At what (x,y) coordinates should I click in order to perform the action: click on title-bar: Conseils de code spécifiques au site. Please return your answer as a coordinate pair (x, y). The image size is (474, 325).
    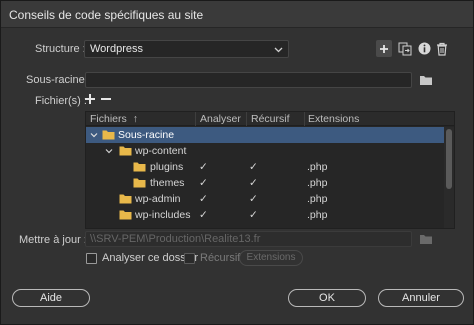
    Looking at the image, I should click on (237, 14).